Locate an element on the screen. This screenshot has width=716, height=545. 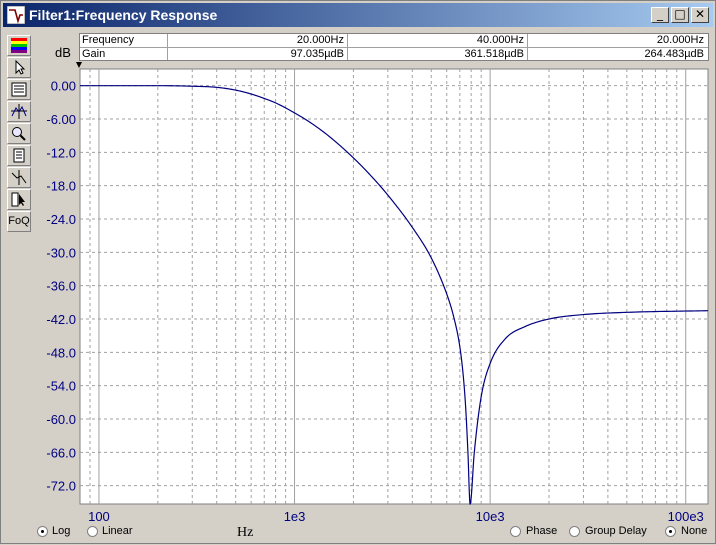
y-tick-label: -36.0 is located at coordinates (61, 286).